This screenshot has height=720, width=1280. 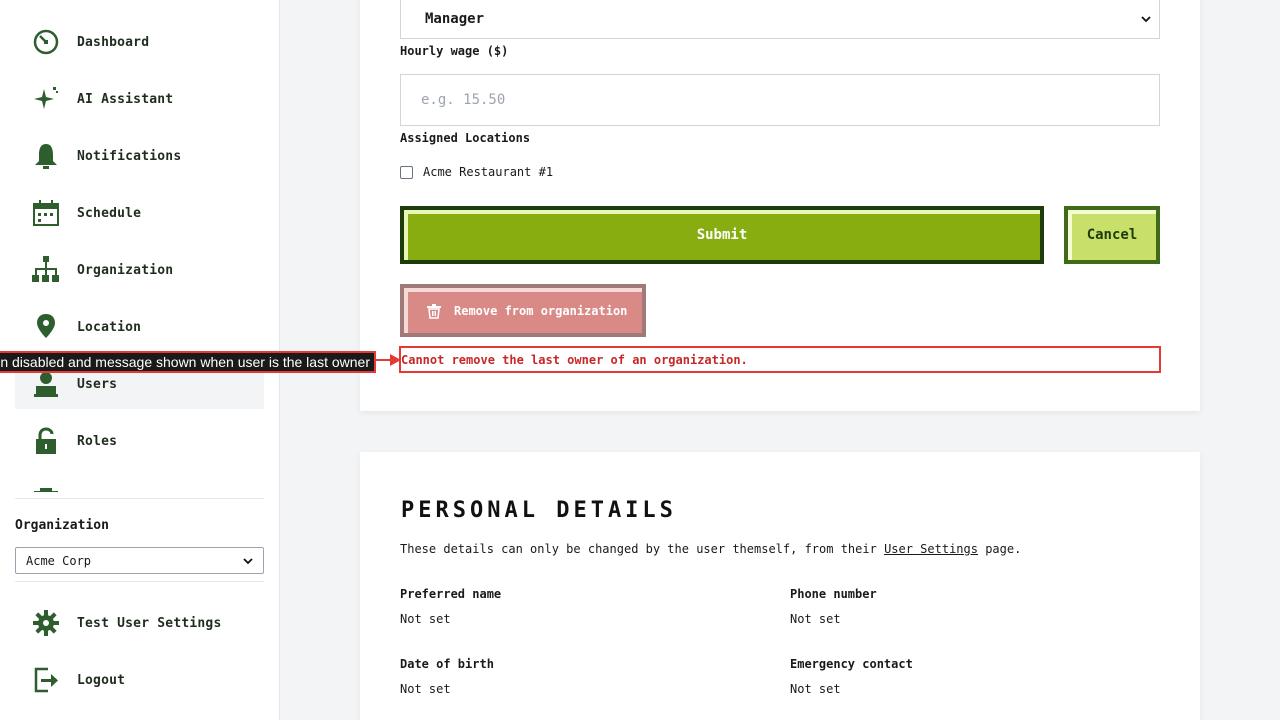 What do you see at coordinates (139, 560) in the screenshot?
I see `organization-select: Acme Corp` at bounding box center [139, 560].